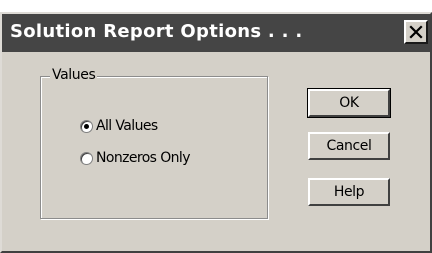 This screenshot has width=432, height=253. I want to click on radio-all-values: All Values, so click(119, 126).